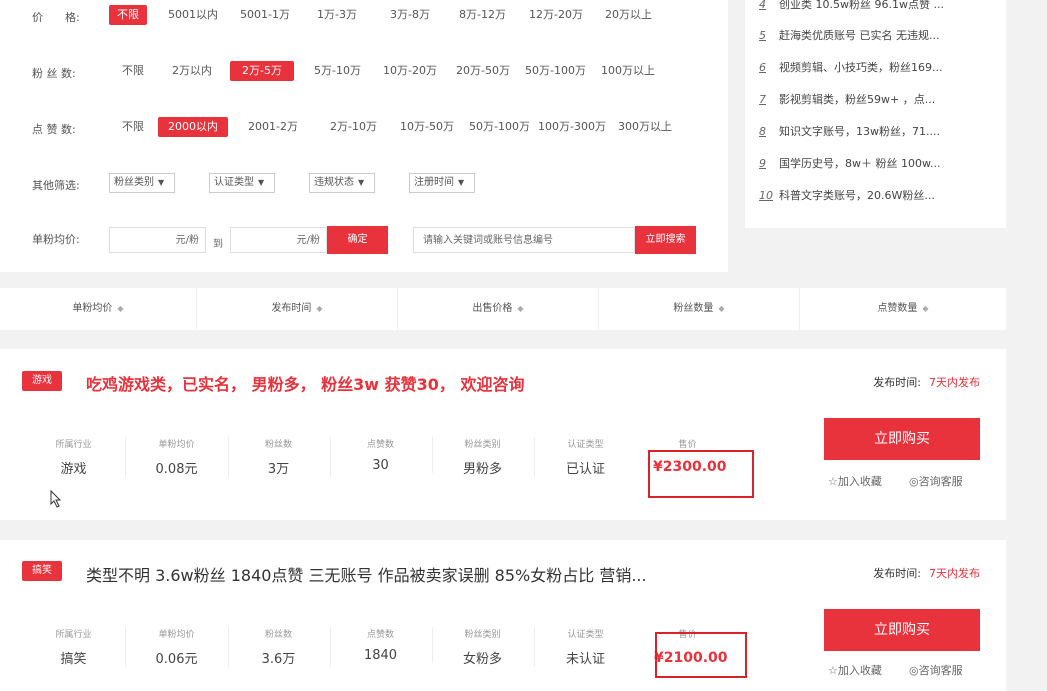 This screenshot has width=1047, height=691. I want to click on price-option-1: 5001以内, so click(193, 15).